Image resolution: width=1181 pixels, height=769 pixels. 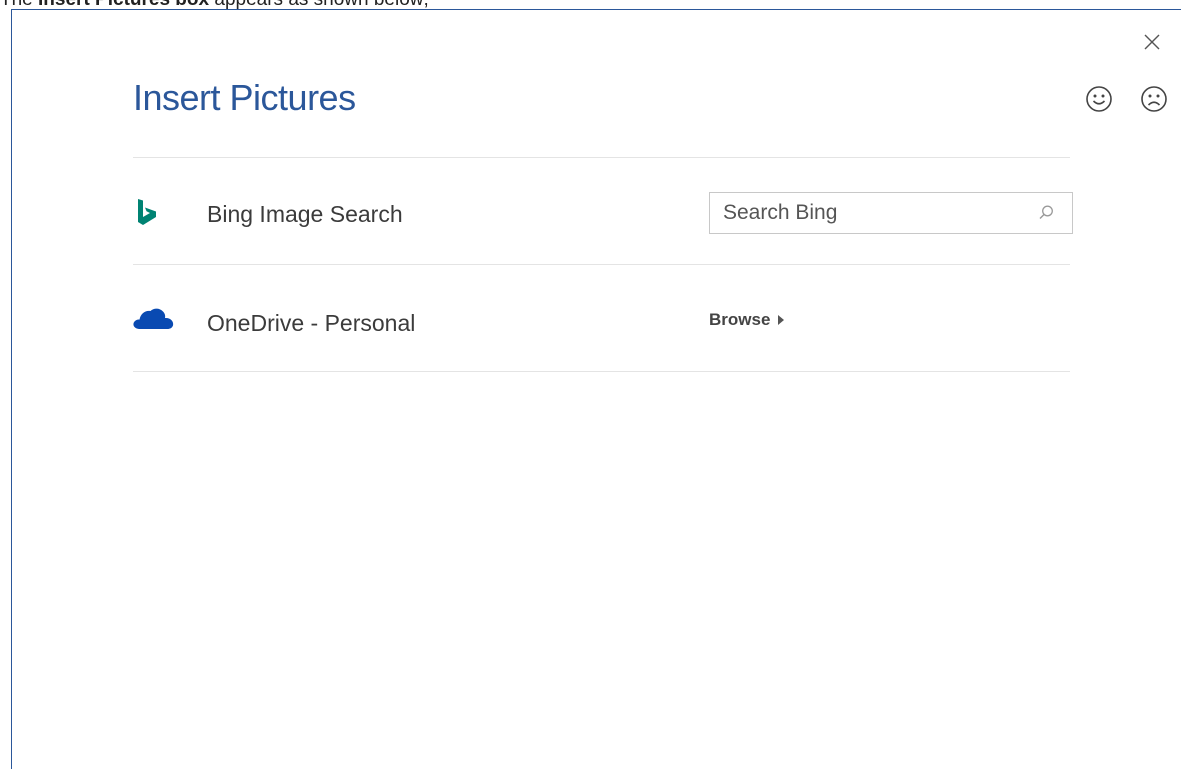 I want to click on bing-row-icon, so click(x=147, y=215).